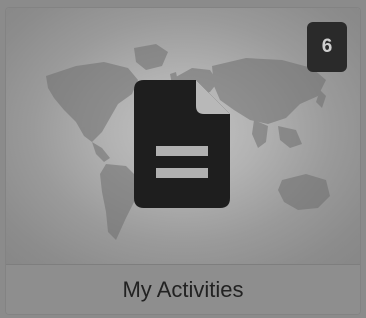 This screenshot has height=318, width=366. What do you see at coordinates (327, 47) in the screenshot?
I see `activity-count-badge: 6` at bounding box center [327, 47].